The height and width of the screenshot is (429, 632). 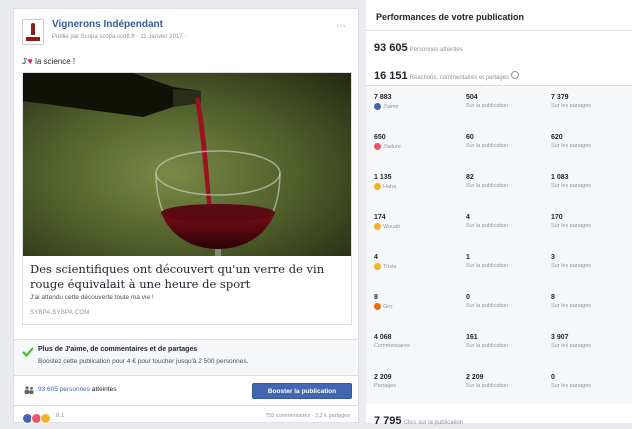 I want to click on angry-icon, so click(x=377, y=306).